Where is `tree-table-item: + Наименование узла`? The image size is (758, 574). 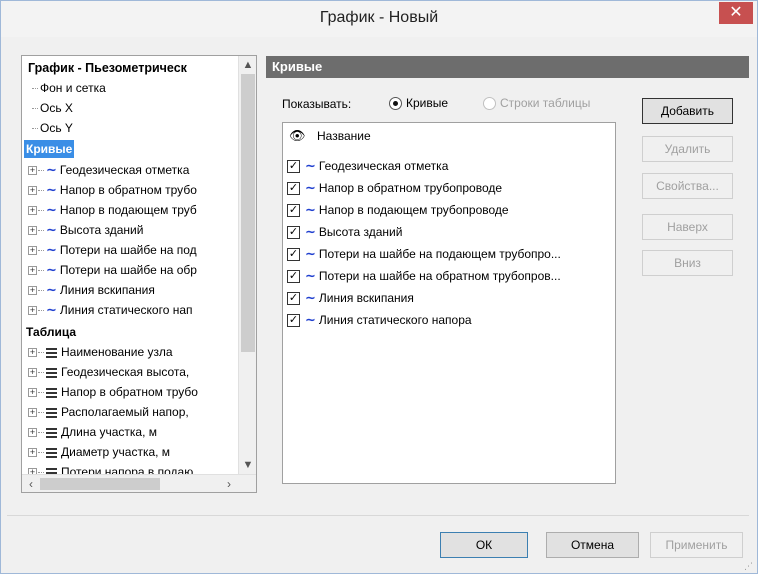 tree-table-item: + Наименование узла is located at coordinates (100, 352).